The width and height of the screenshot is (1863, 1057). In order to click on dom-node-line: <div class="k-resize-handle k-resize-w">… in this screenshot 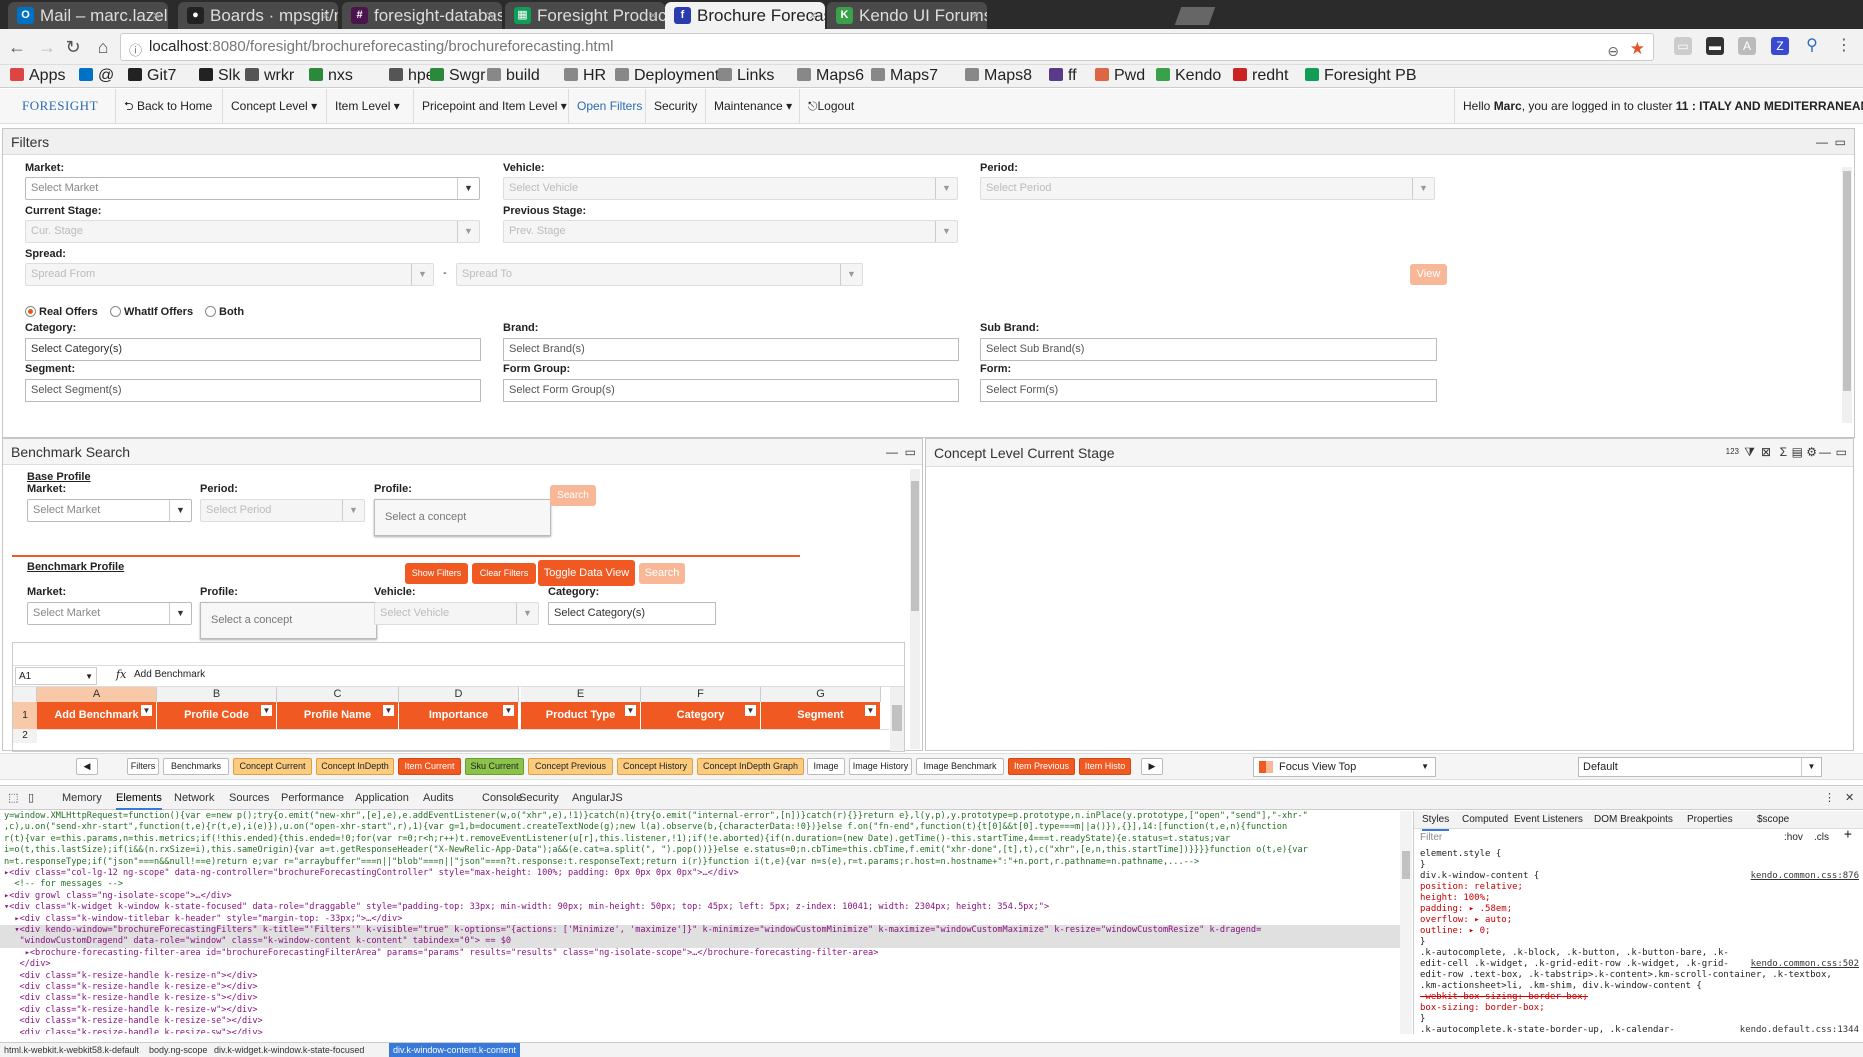, I will do `click(700, 1010)`.